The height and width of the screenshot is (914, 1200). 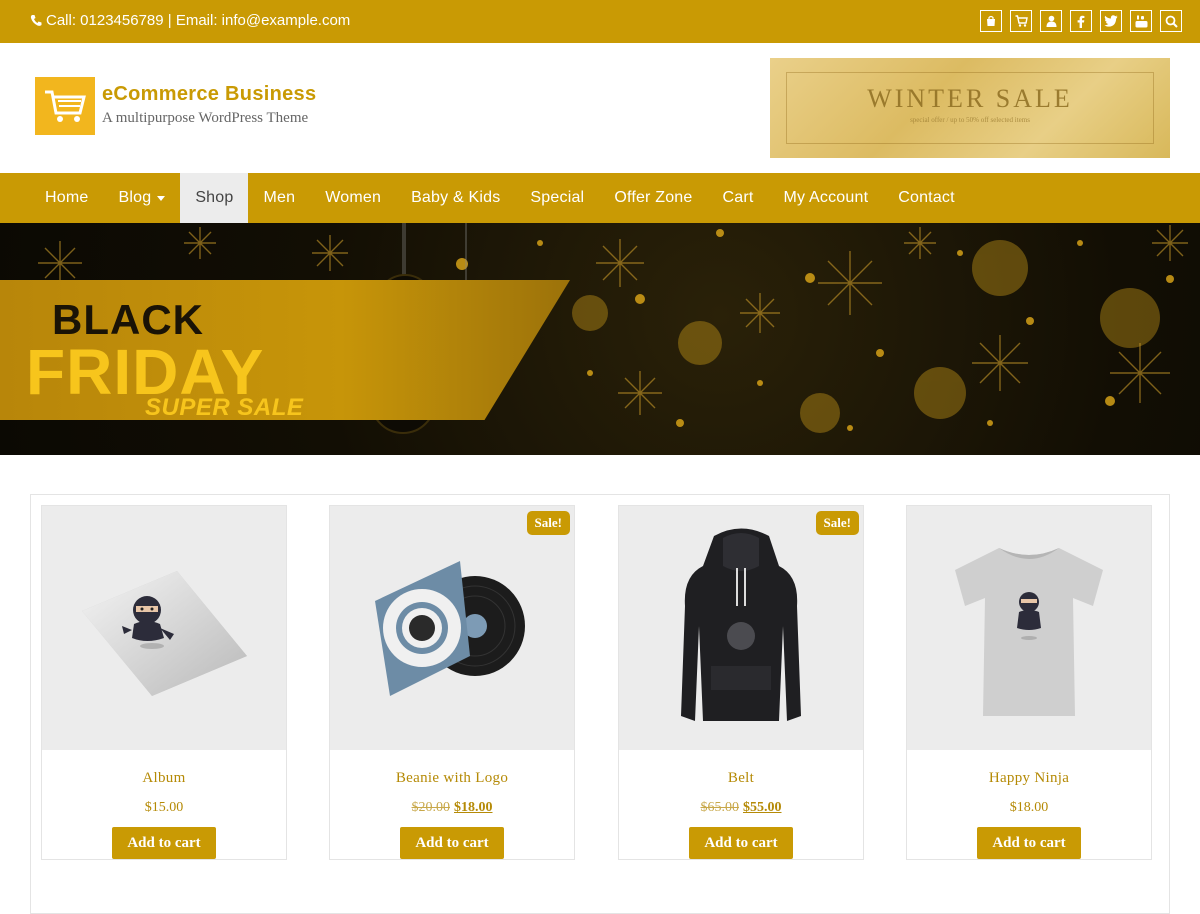 I want to click on nav-label: Special, so click(x=557, y=197).